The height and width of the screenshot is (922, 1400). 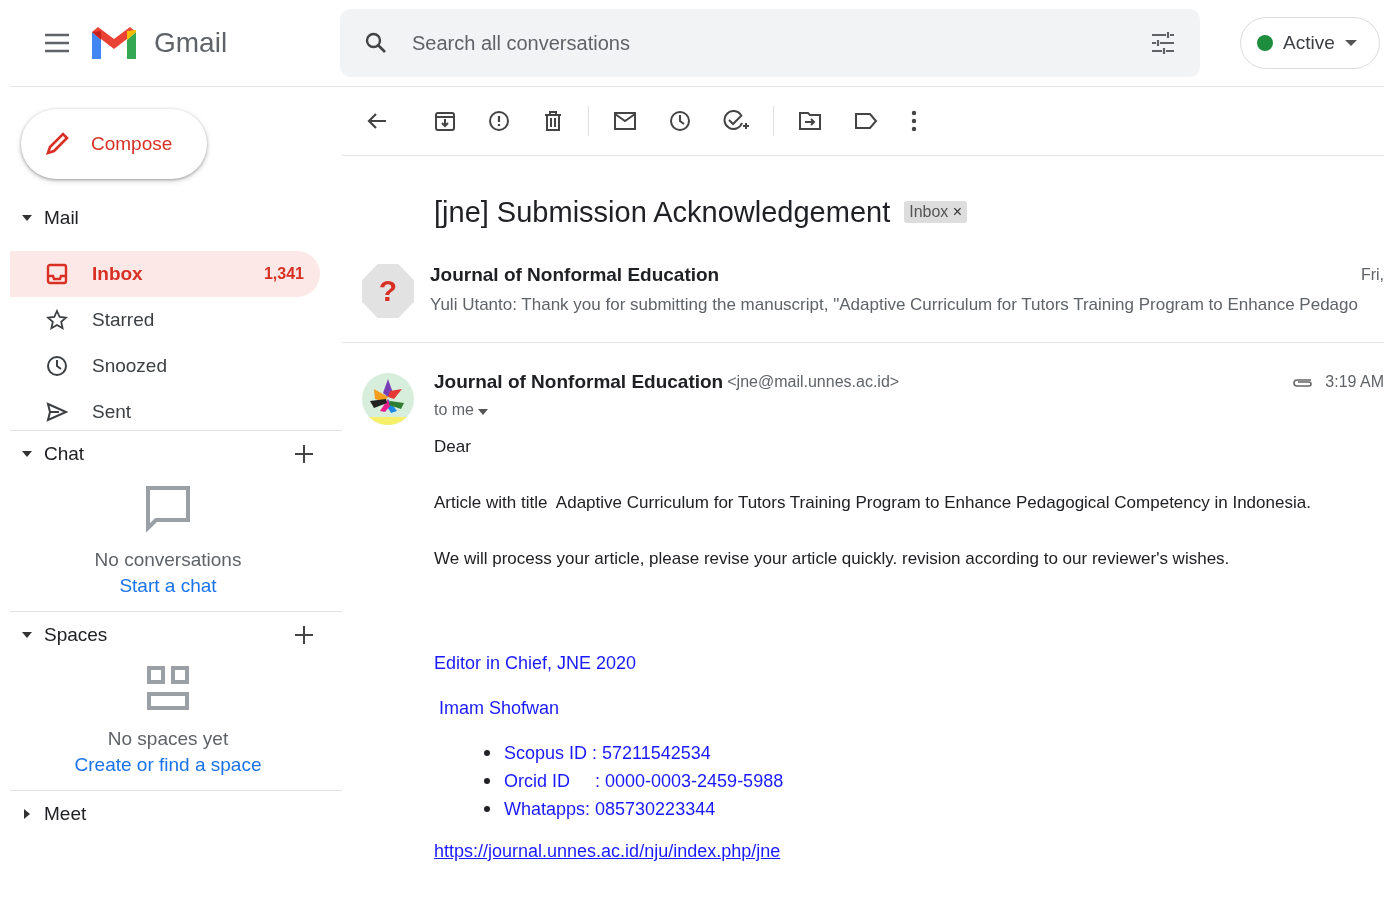 I want to click on section-title: Meet, so click(x=65, y=814).